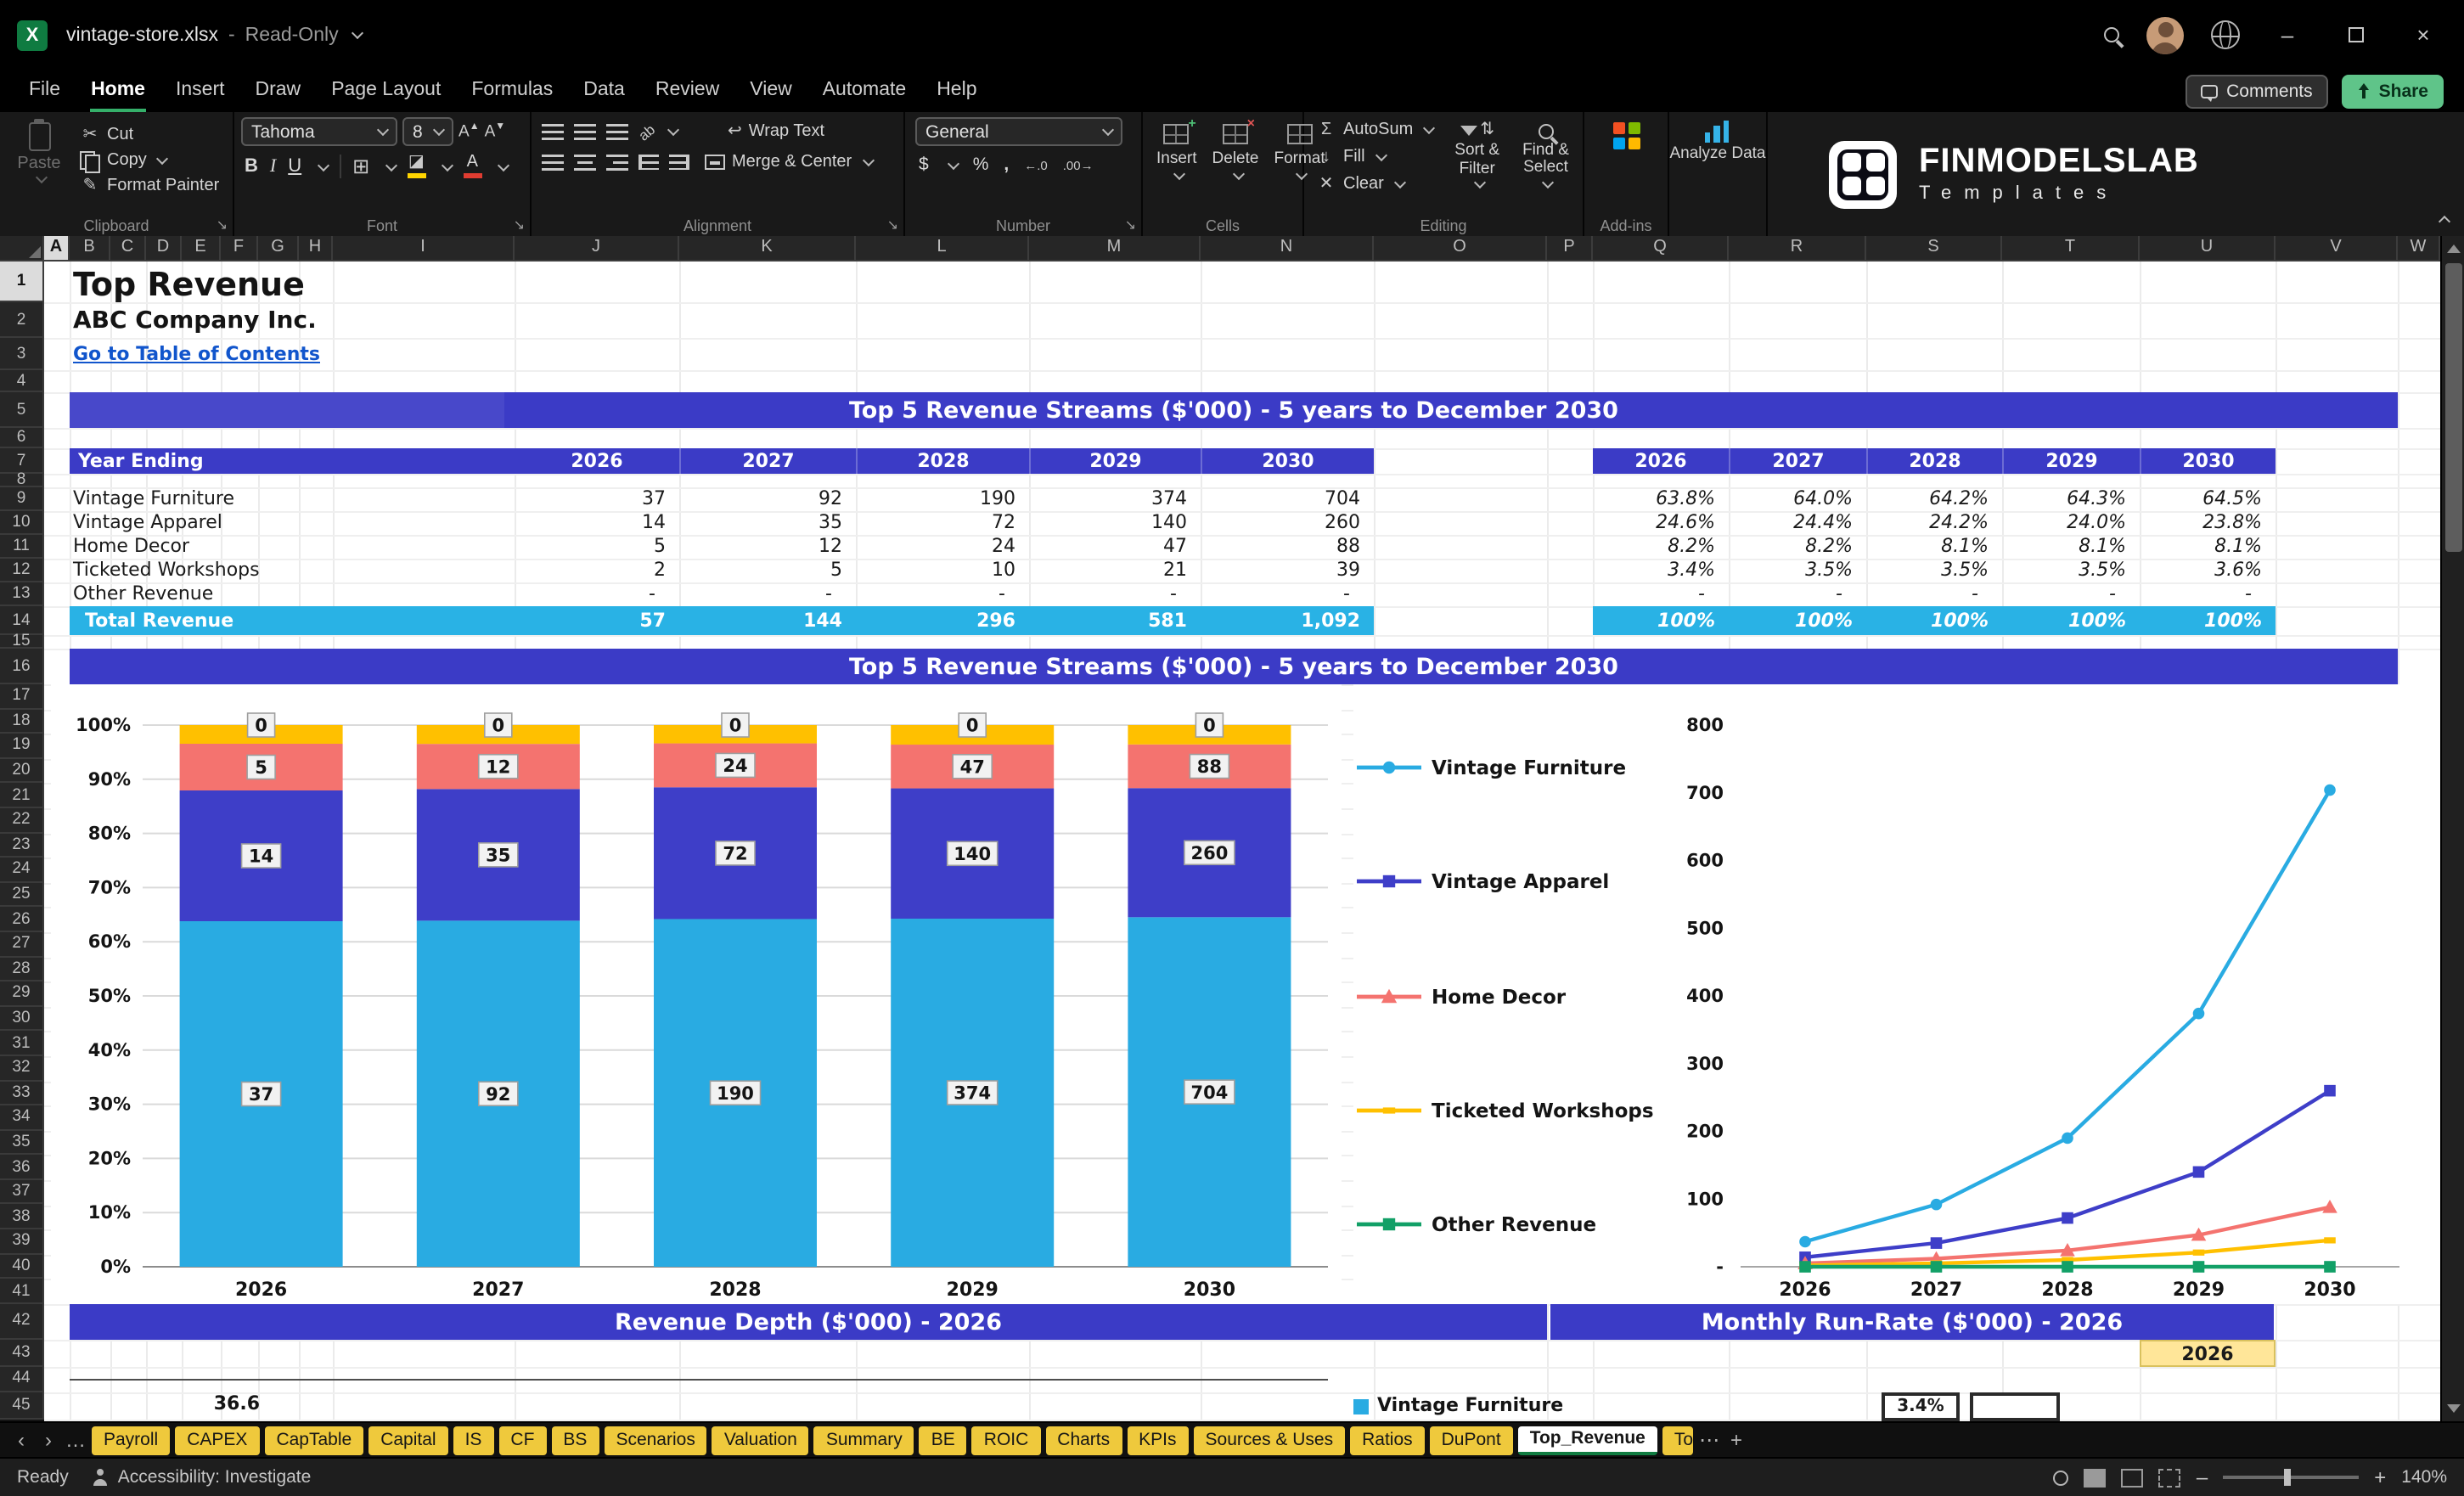 This screenshot has width=2464, height=1496. I want to click on cell-pct: 23.8%, so click(2218, 523).